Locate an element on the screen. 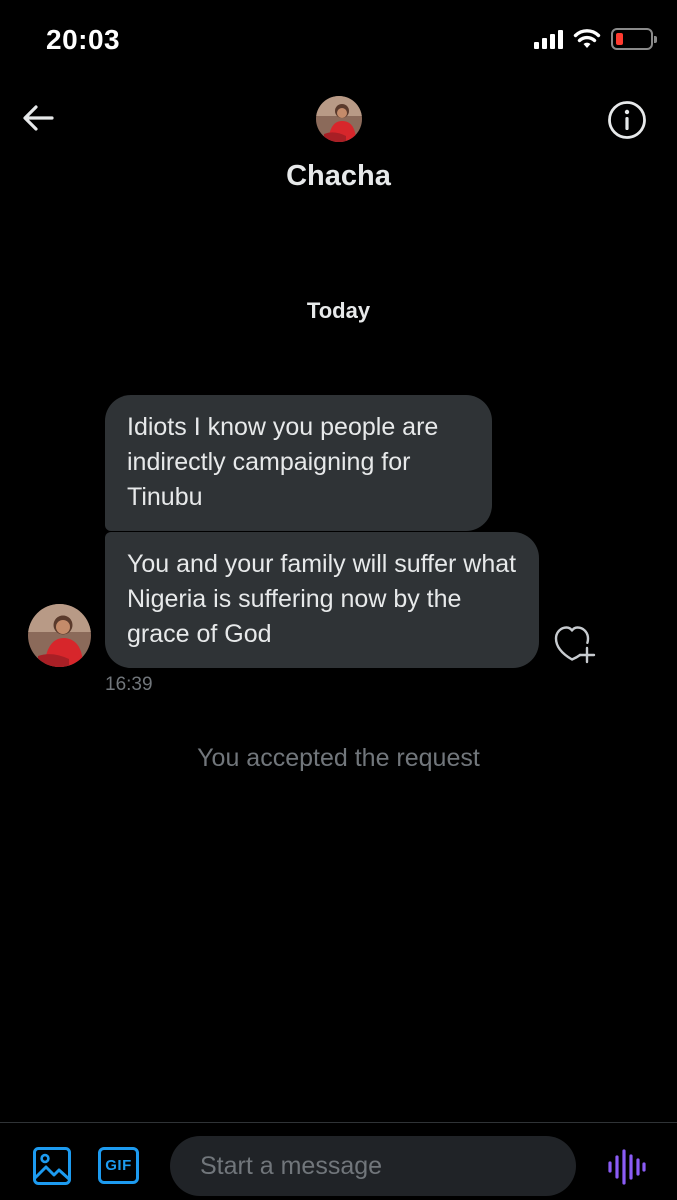 Image resolution: width=677 pixels, height=1200 pixels. battery-icon is located at coordinates (634, 39).